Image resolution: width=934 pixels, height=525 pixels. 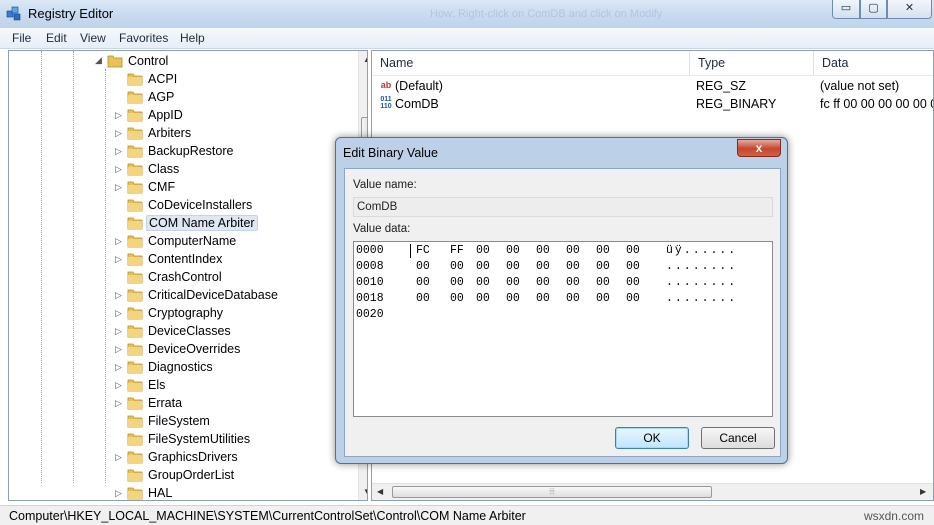 What do you see at coordinates (179, 457) in the screenshot?
I see `tree-item: ▷ GraphicsDrivers` at bounding box center [179, 457].